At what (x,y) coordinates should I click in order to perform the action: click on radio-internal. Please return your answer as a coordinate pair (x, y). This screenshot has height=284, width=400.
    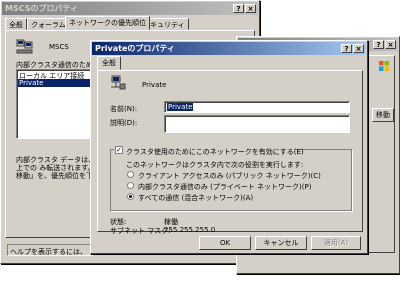
    Looking at the image, I should click on (130, 185).